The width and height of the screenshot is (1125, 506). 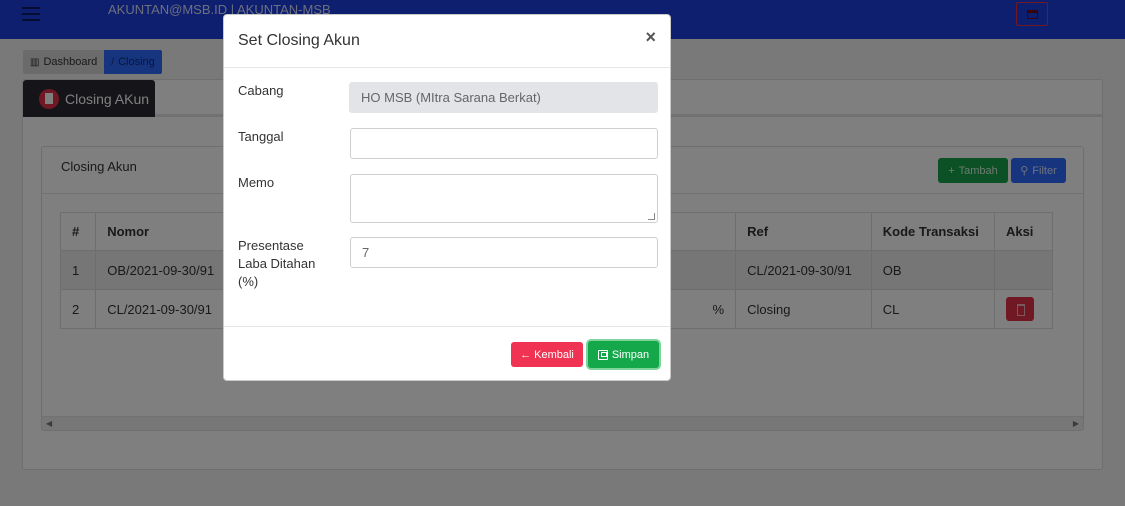 I want to click on resize-handle-icon, so click(x=651, y=216).